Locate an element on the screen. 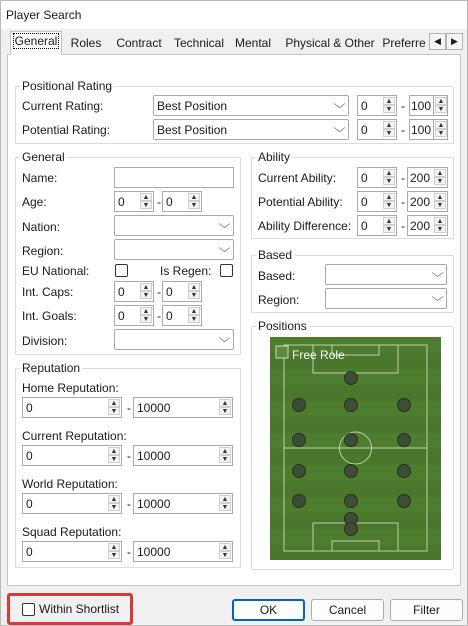 The width and height of the screenshot is (468, 626). home-reputation-max: 10000 ▲ ▼ is located at coordinates (183, 407).